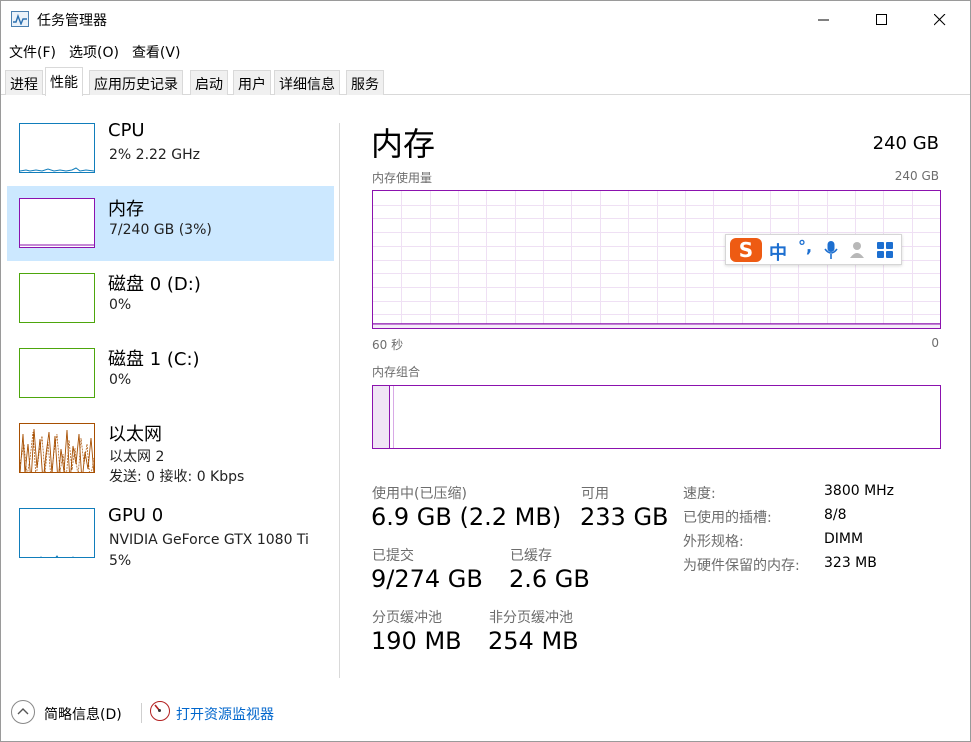  What do you see at coordinates (135, 434) in the screenshot?
I see `sidebar-title: 以太网` at bounding box center [135, 434].